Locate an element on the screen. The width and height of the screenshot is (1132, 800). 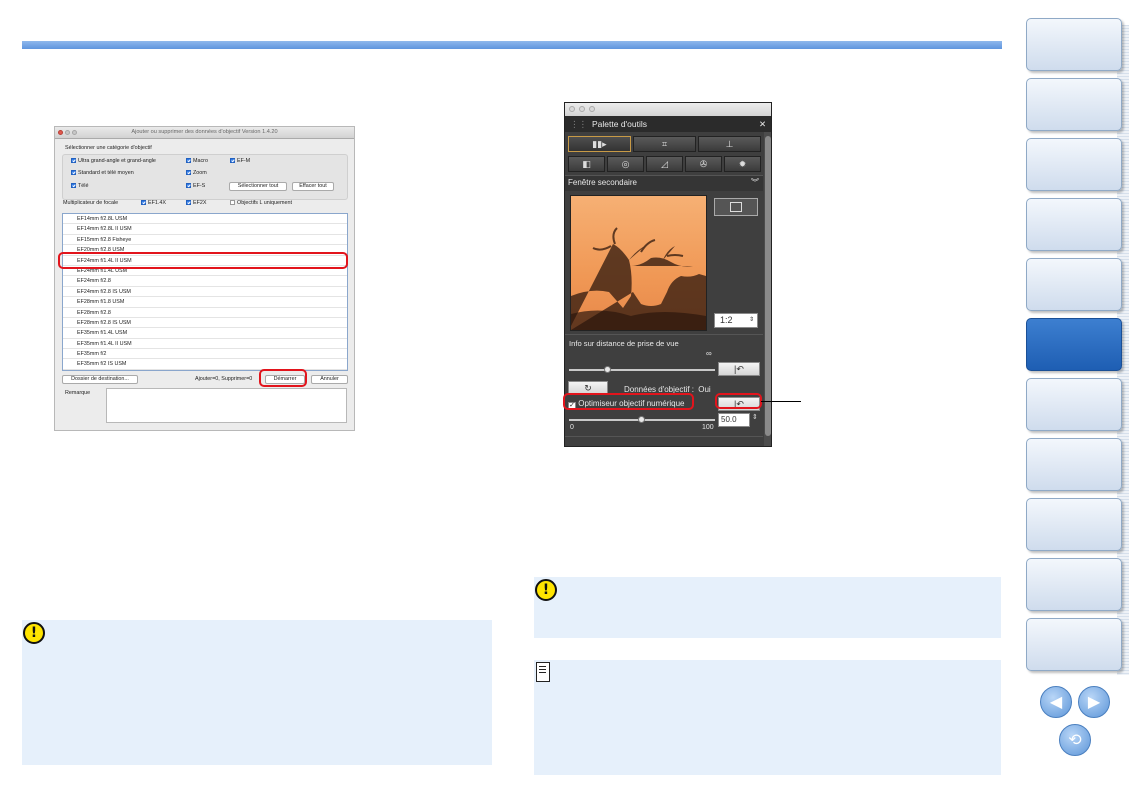
list-item: EF28mm f/1.8 USM is located at coordinates (205, 302).